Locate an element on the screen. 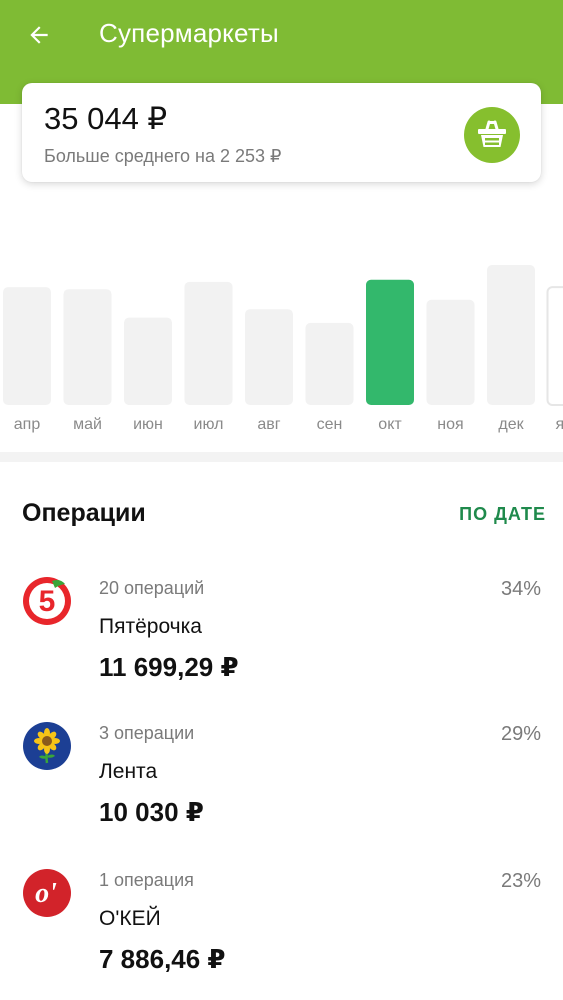  operation-merchant: Лента is located at coordinates (128, 771).